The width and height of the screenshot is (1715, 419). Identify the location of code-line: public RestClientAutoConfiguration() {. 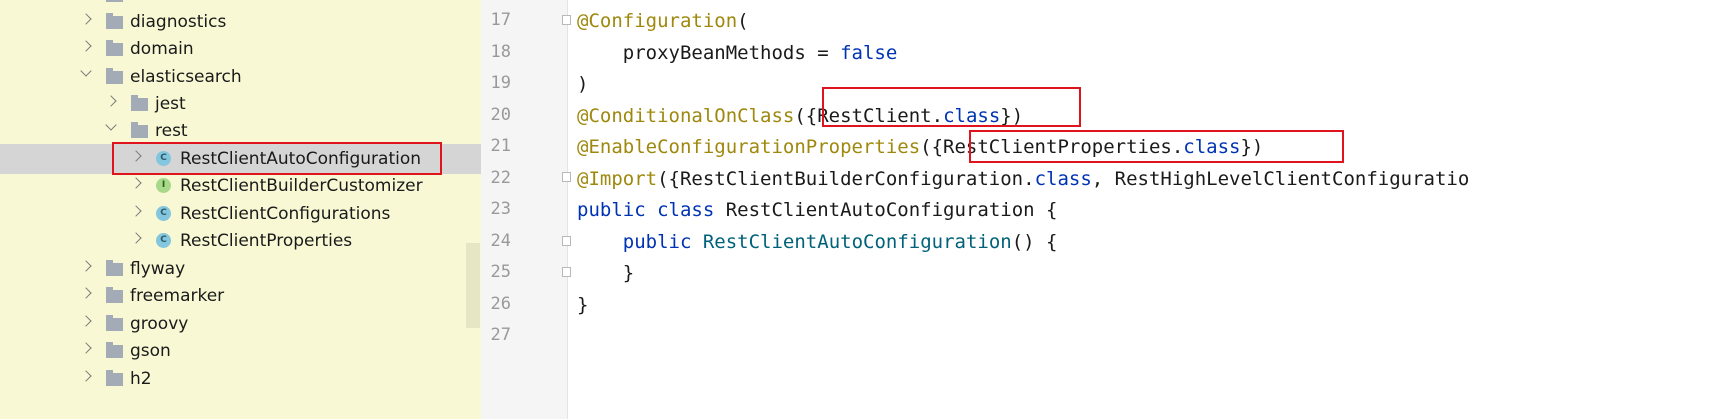
(817, 242).